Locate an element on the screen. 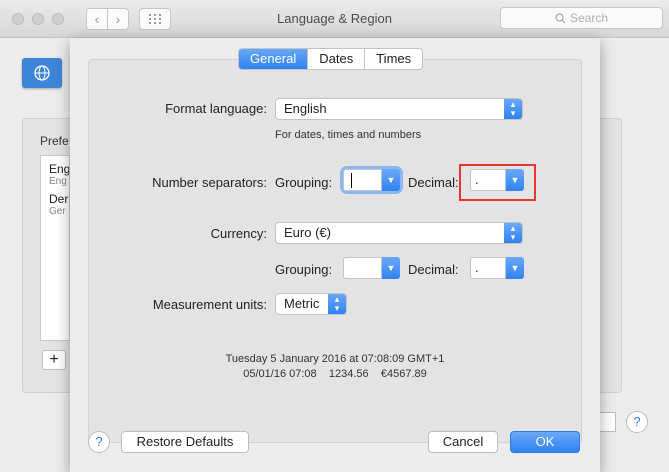 This screenshot has width=669, height=472. number-grouping-label: Grouping: is located at coordinates (304, 182).